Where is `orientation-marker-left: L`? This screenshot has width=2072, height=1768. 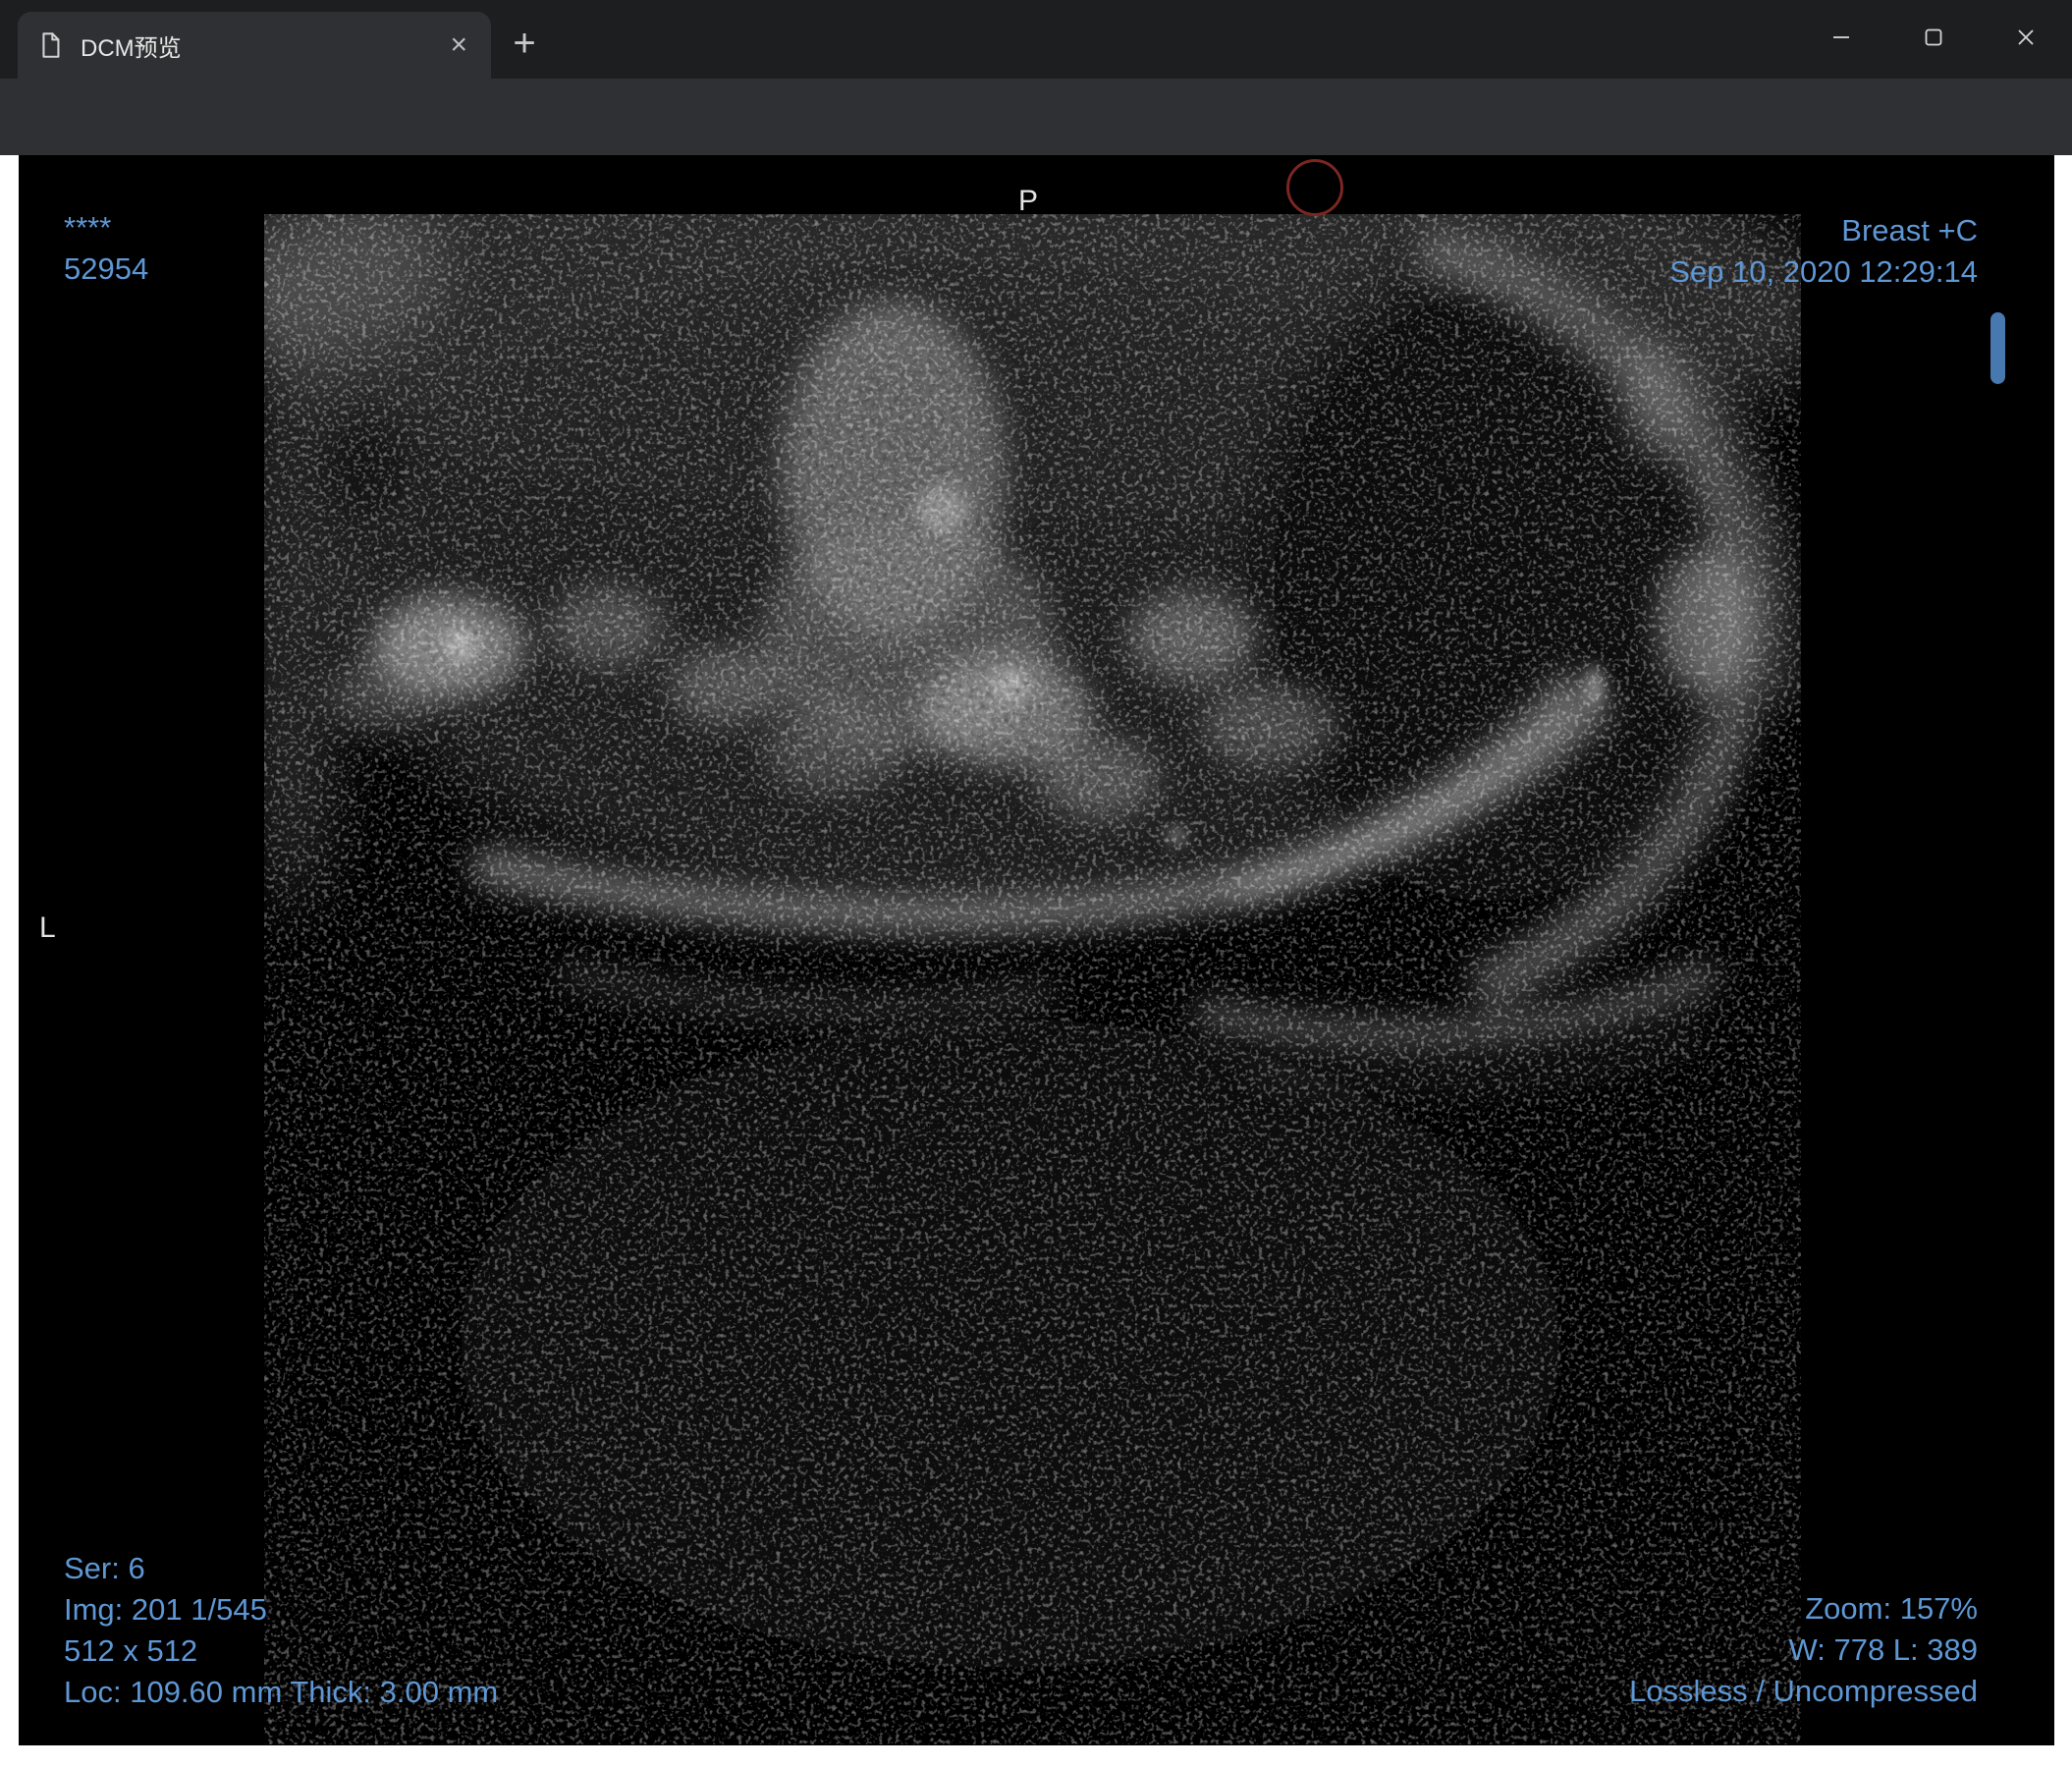 orientation-marker-left: L is located at coordinates (47, 928).